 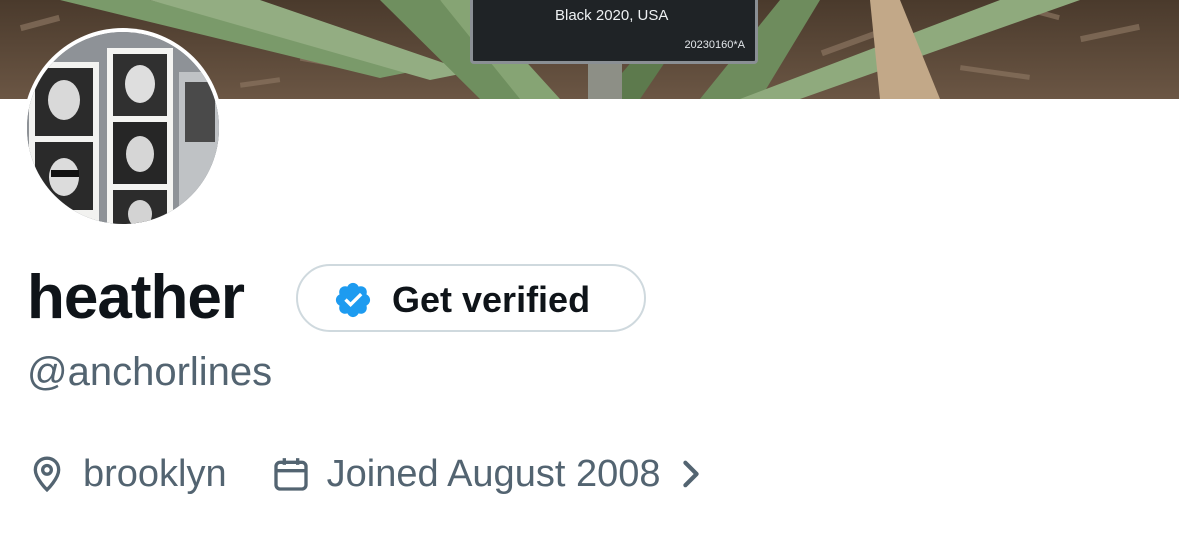 What do you see at coordinates (612, 15) in the screenshot?
I see `plaque-text: Black 2020, USA` at bounding box center [612, 15].